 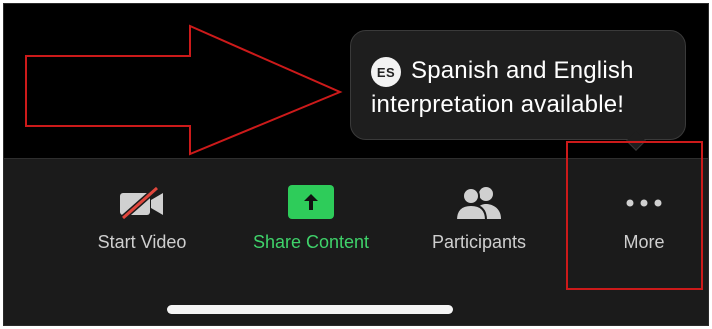 I want to click on tooltip-text-line-1: Spanish and English, so click(x=522, y=70).